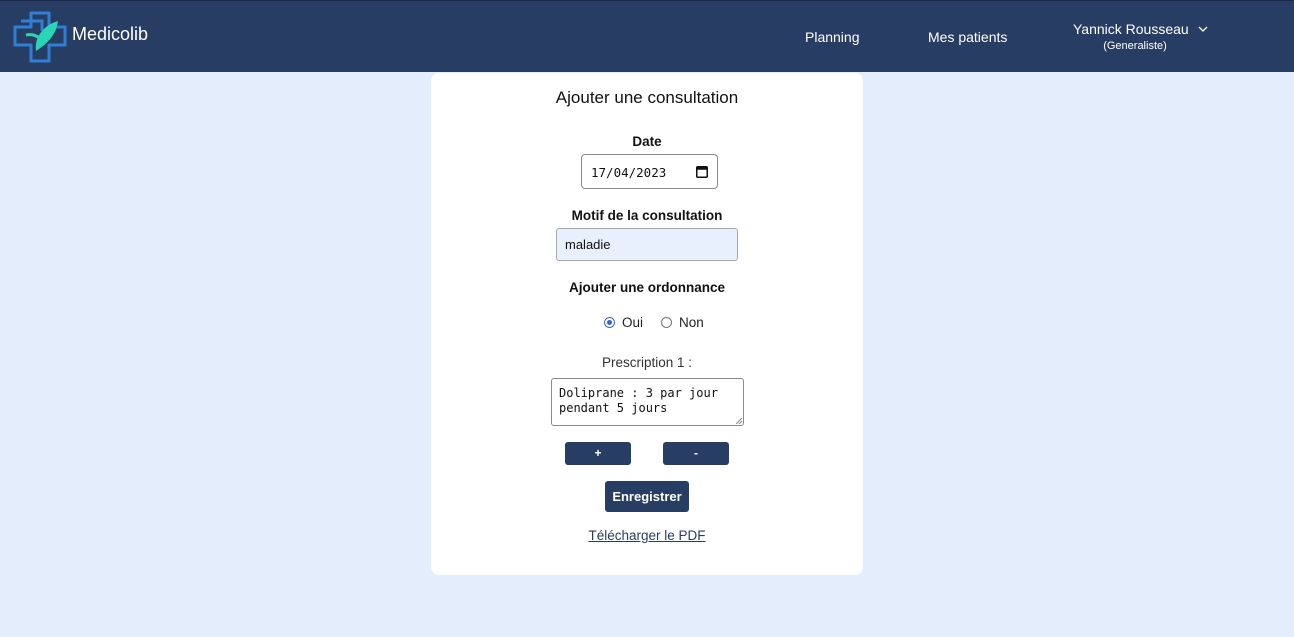  I want to click on prescription-label: Prescription 1 :, so click(647, 362).